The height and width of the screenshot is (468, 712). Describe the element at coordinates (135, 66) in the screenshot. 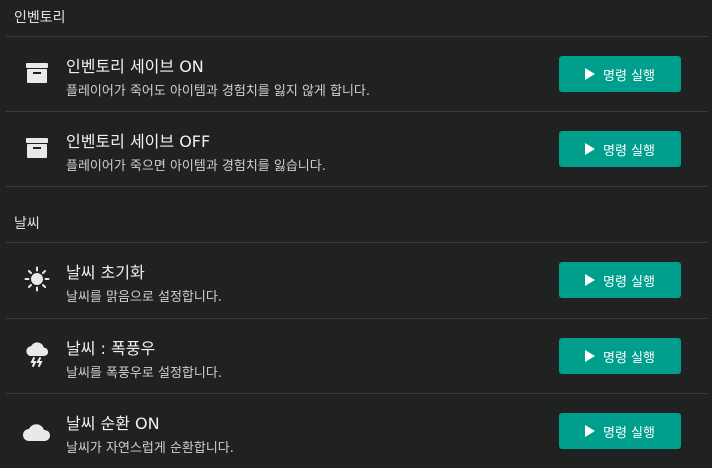

I see `item-title: 인벤토리 세이브 ON` at that location.